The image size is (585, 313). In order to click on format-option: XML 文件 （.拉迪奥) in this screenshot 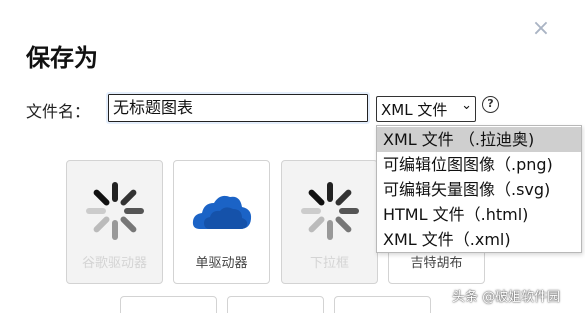, I will do `click(479, 139)`.